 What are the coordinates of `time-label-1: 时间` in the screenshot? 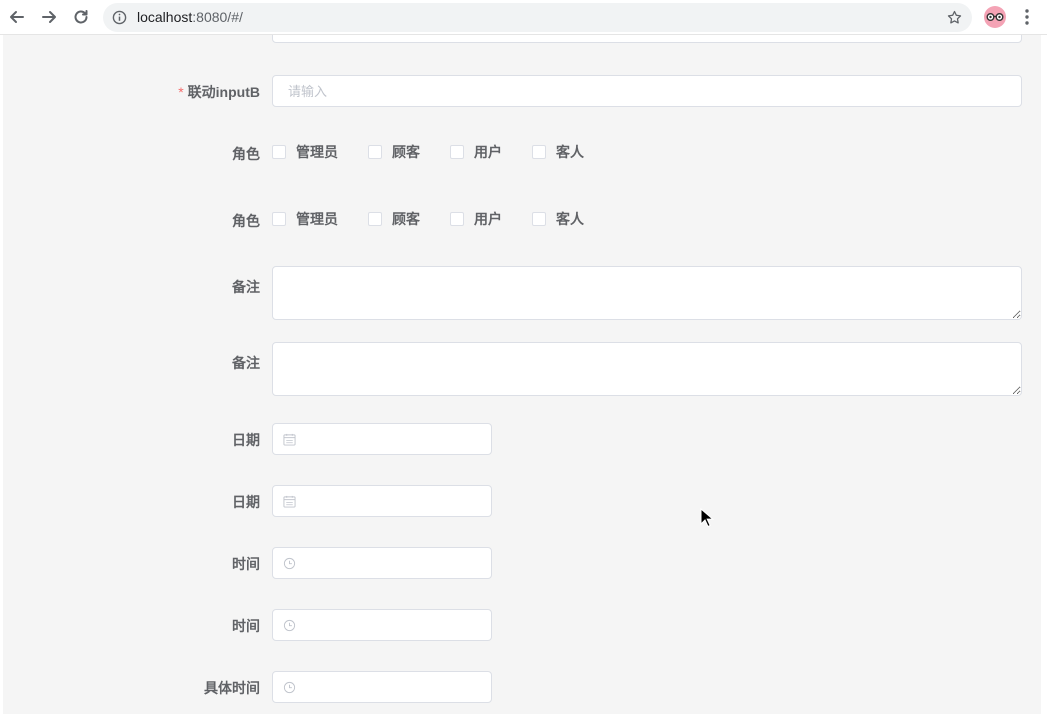 It's located at (246, 564).